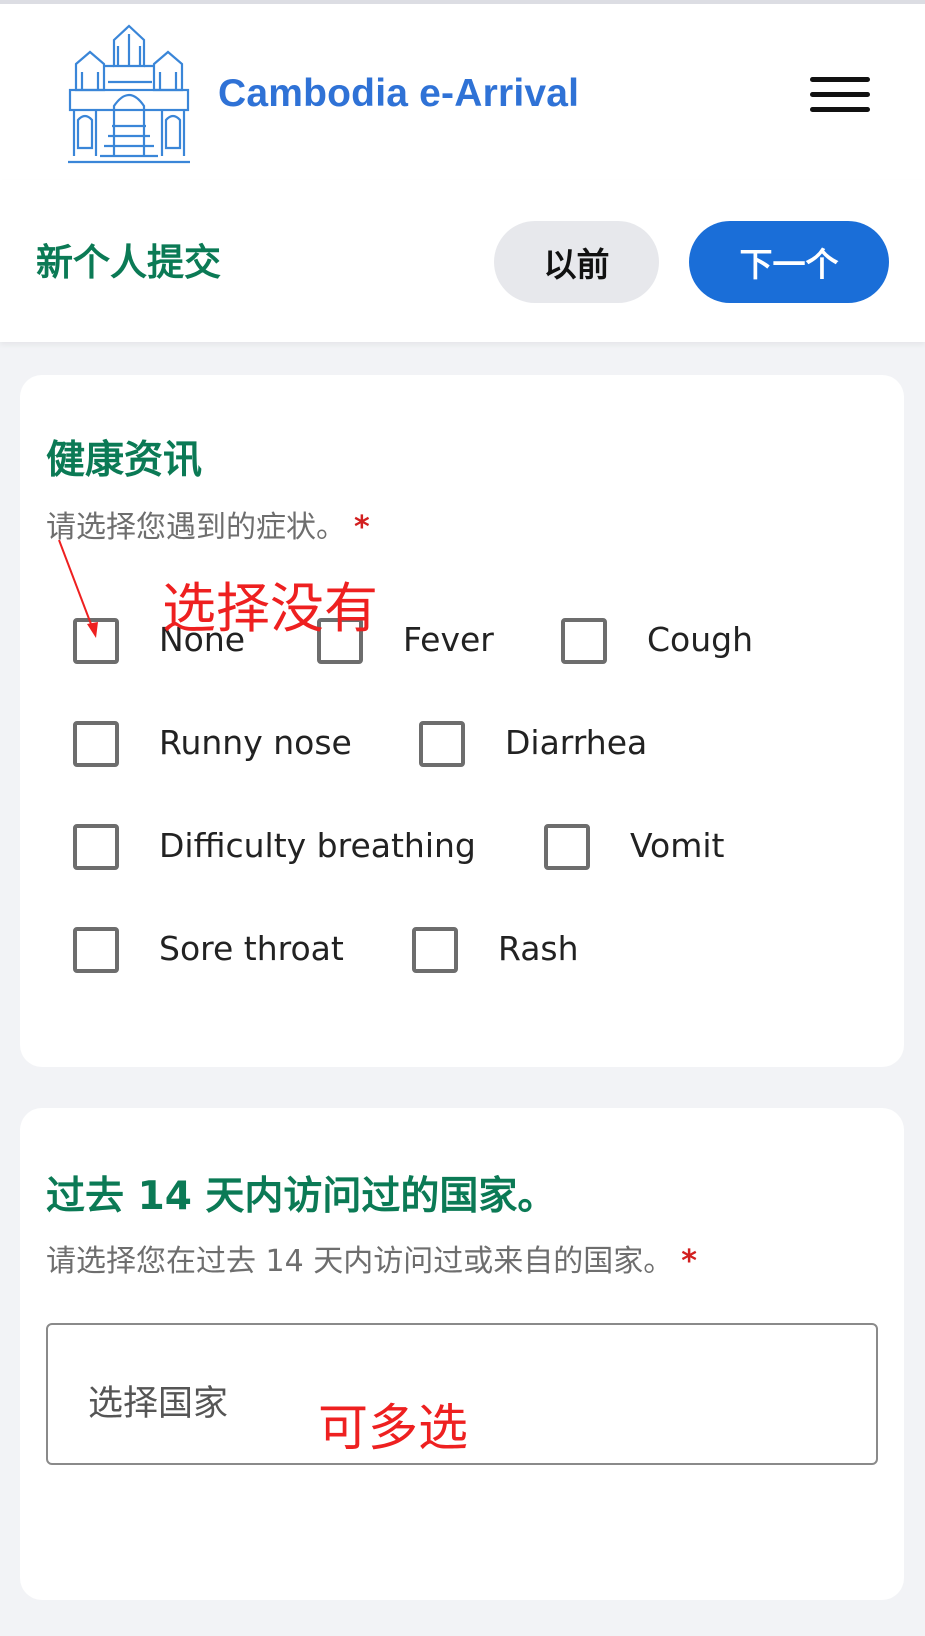 This screenshot has height=1636, width=925. Describe the element at coordinates (462, 261) in the screenshot. I see `submission-toolbar: 新个人提交 以前 下一个` at that location.